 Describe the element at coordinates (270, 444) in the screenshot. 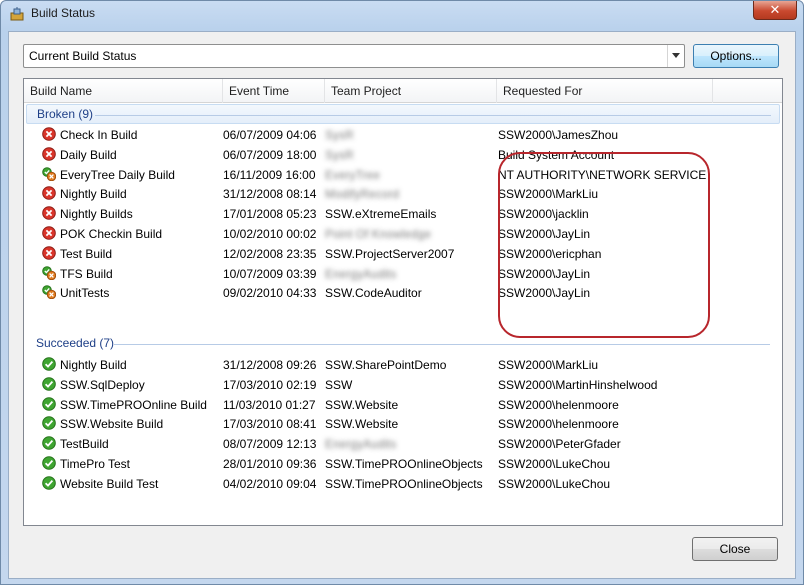

I see `event-time: 08/07/2009 12:13` at that location.